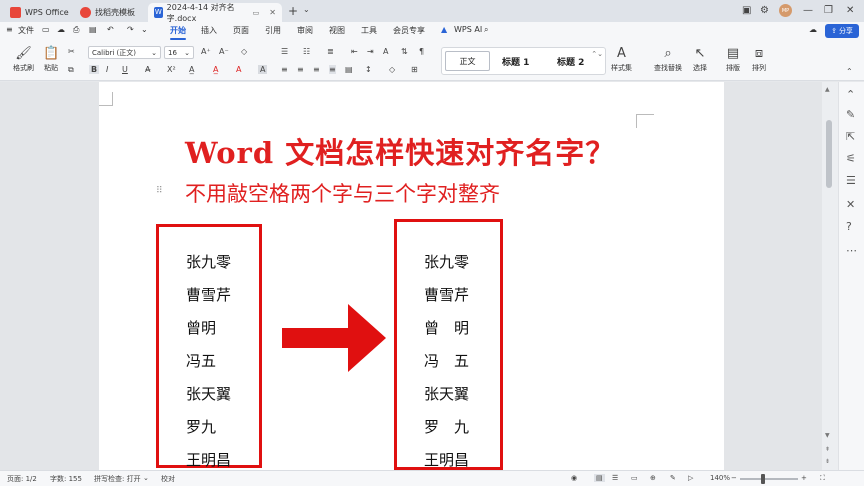 The image size is (864, 486). Describe the element at coordinates (293, 11) in the screenshot. I see `new-tab-icon: +` at that location.